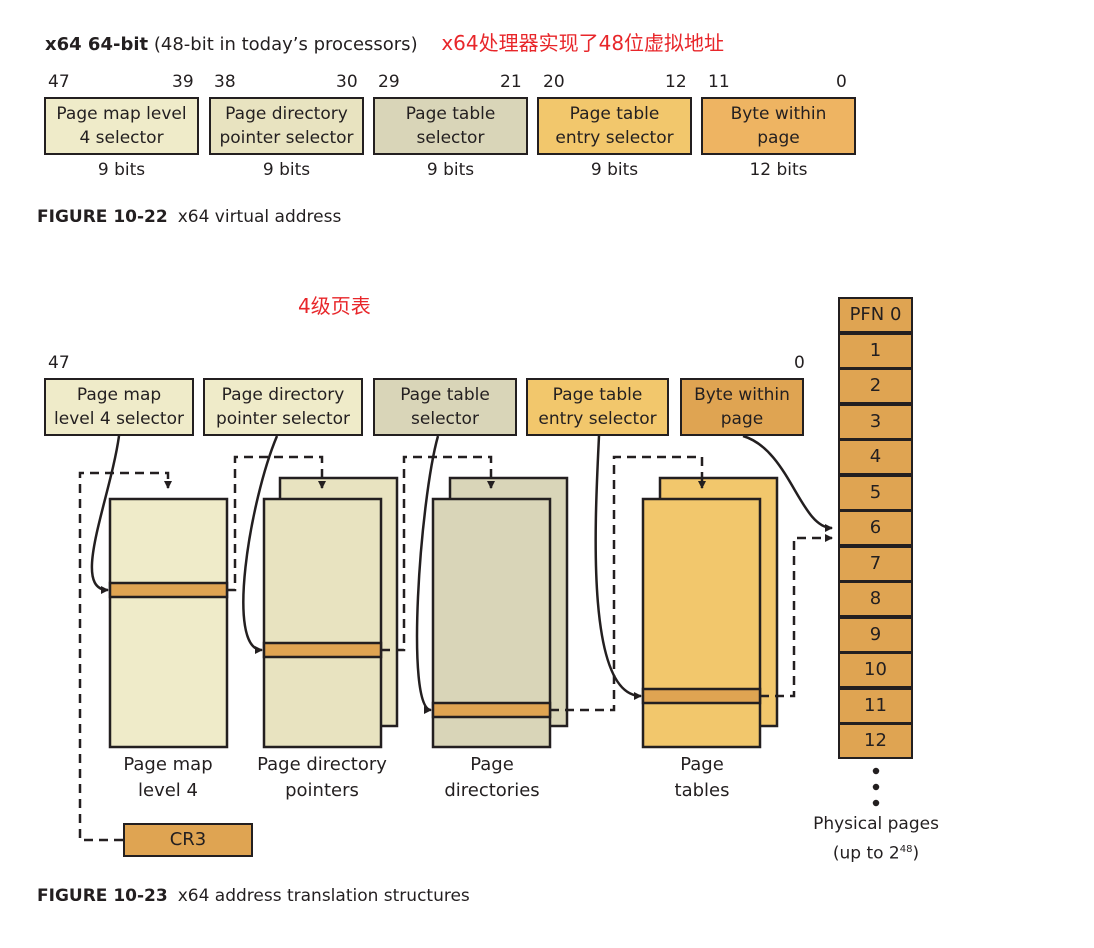 The height and width of the screenshot is (948, 1094). What do you see at coordinates (323, 896) in the screenshot?
I see `caption-text: x64 address translation structures` at bounding box center [323, 896].